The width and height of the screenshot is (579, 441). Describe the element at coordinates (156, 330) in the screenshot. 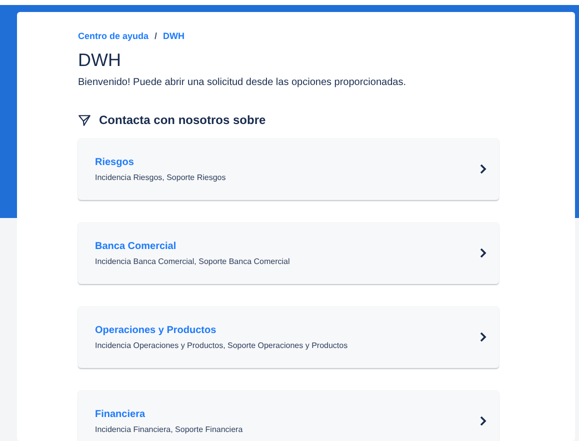

I see `category-title: Operaciones y Productos` at that location.